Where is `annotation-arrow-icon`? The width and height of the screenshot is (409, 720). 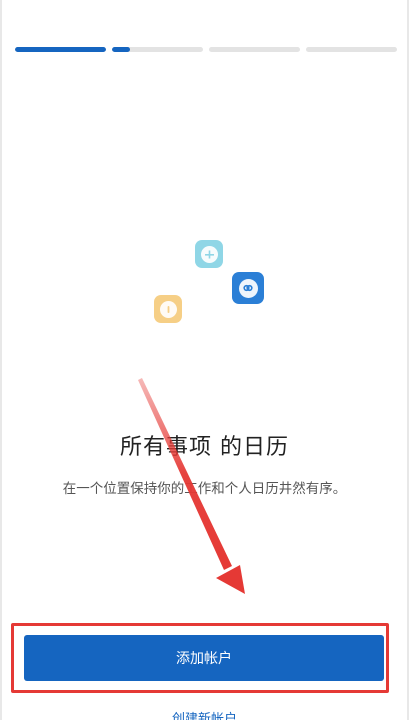
annotation-arrow-icon is located at coordinates (191, 486).